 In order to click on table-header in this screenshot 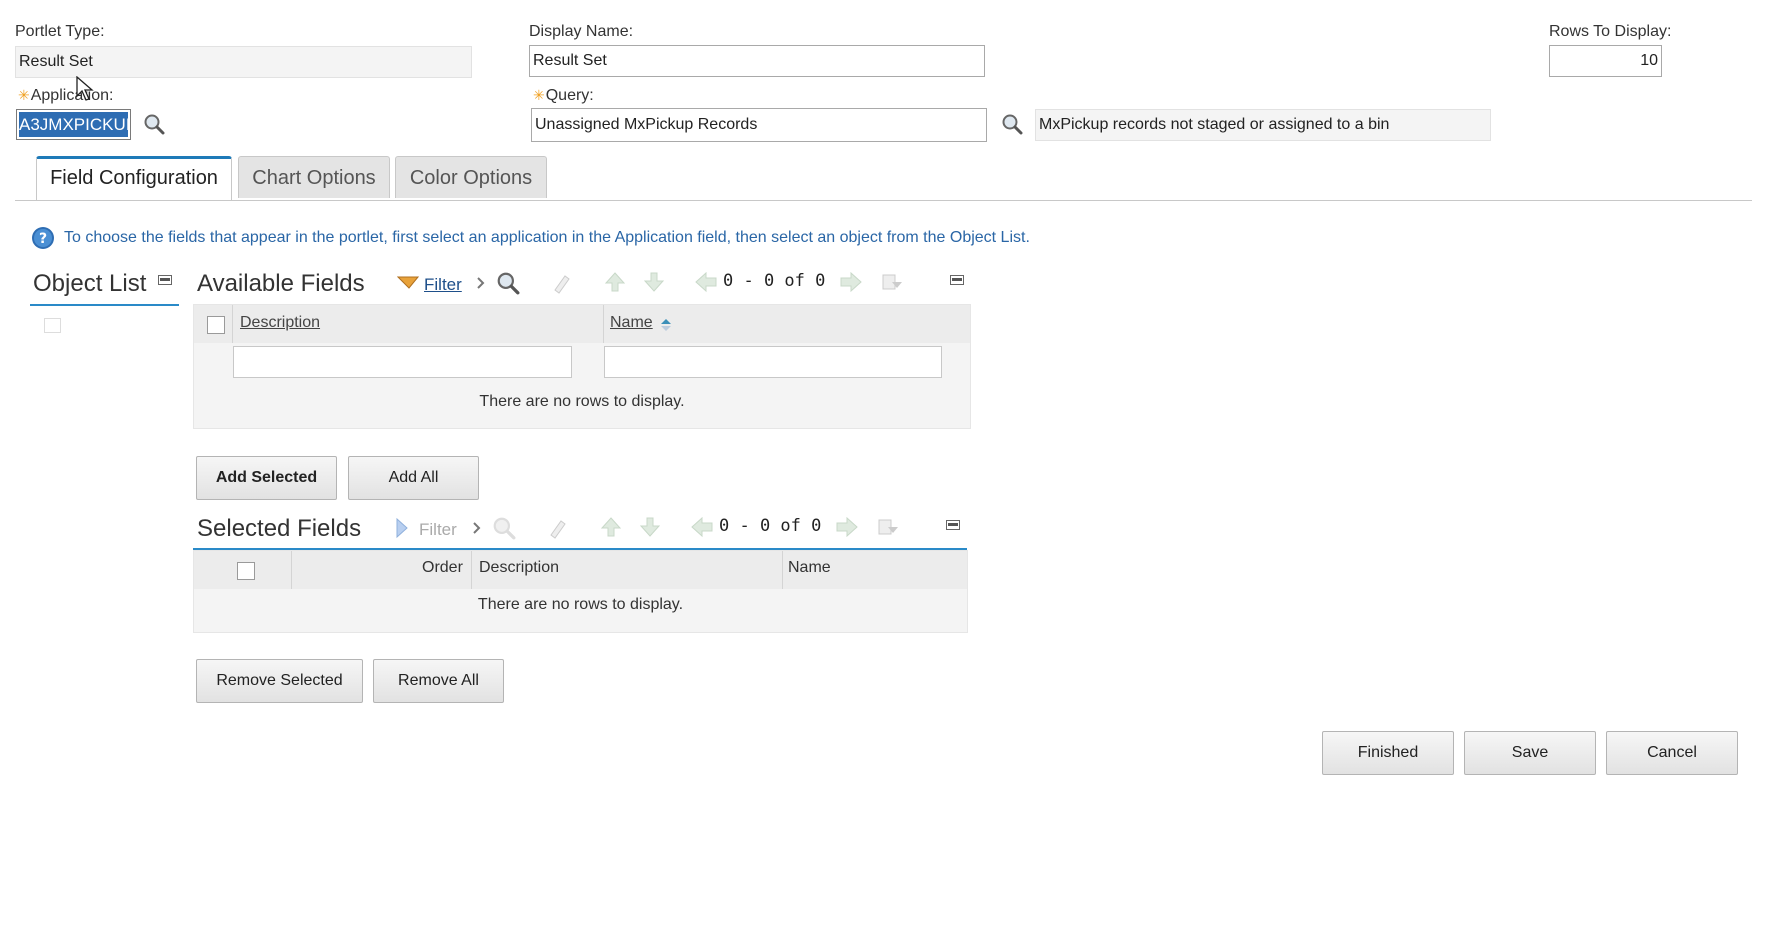, I will do `click(580, 570)`.